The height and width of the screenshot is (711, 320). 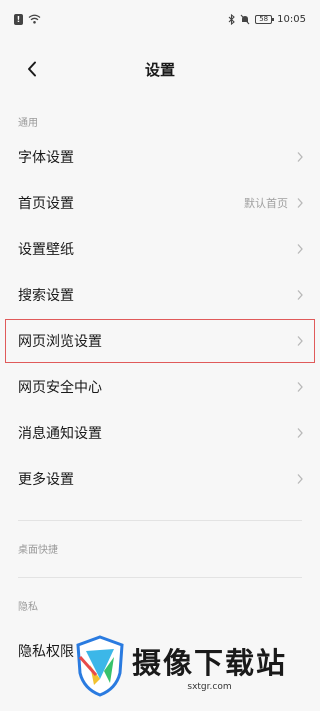 I want to click on mute-bell-icon, so click(x=245, y=19).